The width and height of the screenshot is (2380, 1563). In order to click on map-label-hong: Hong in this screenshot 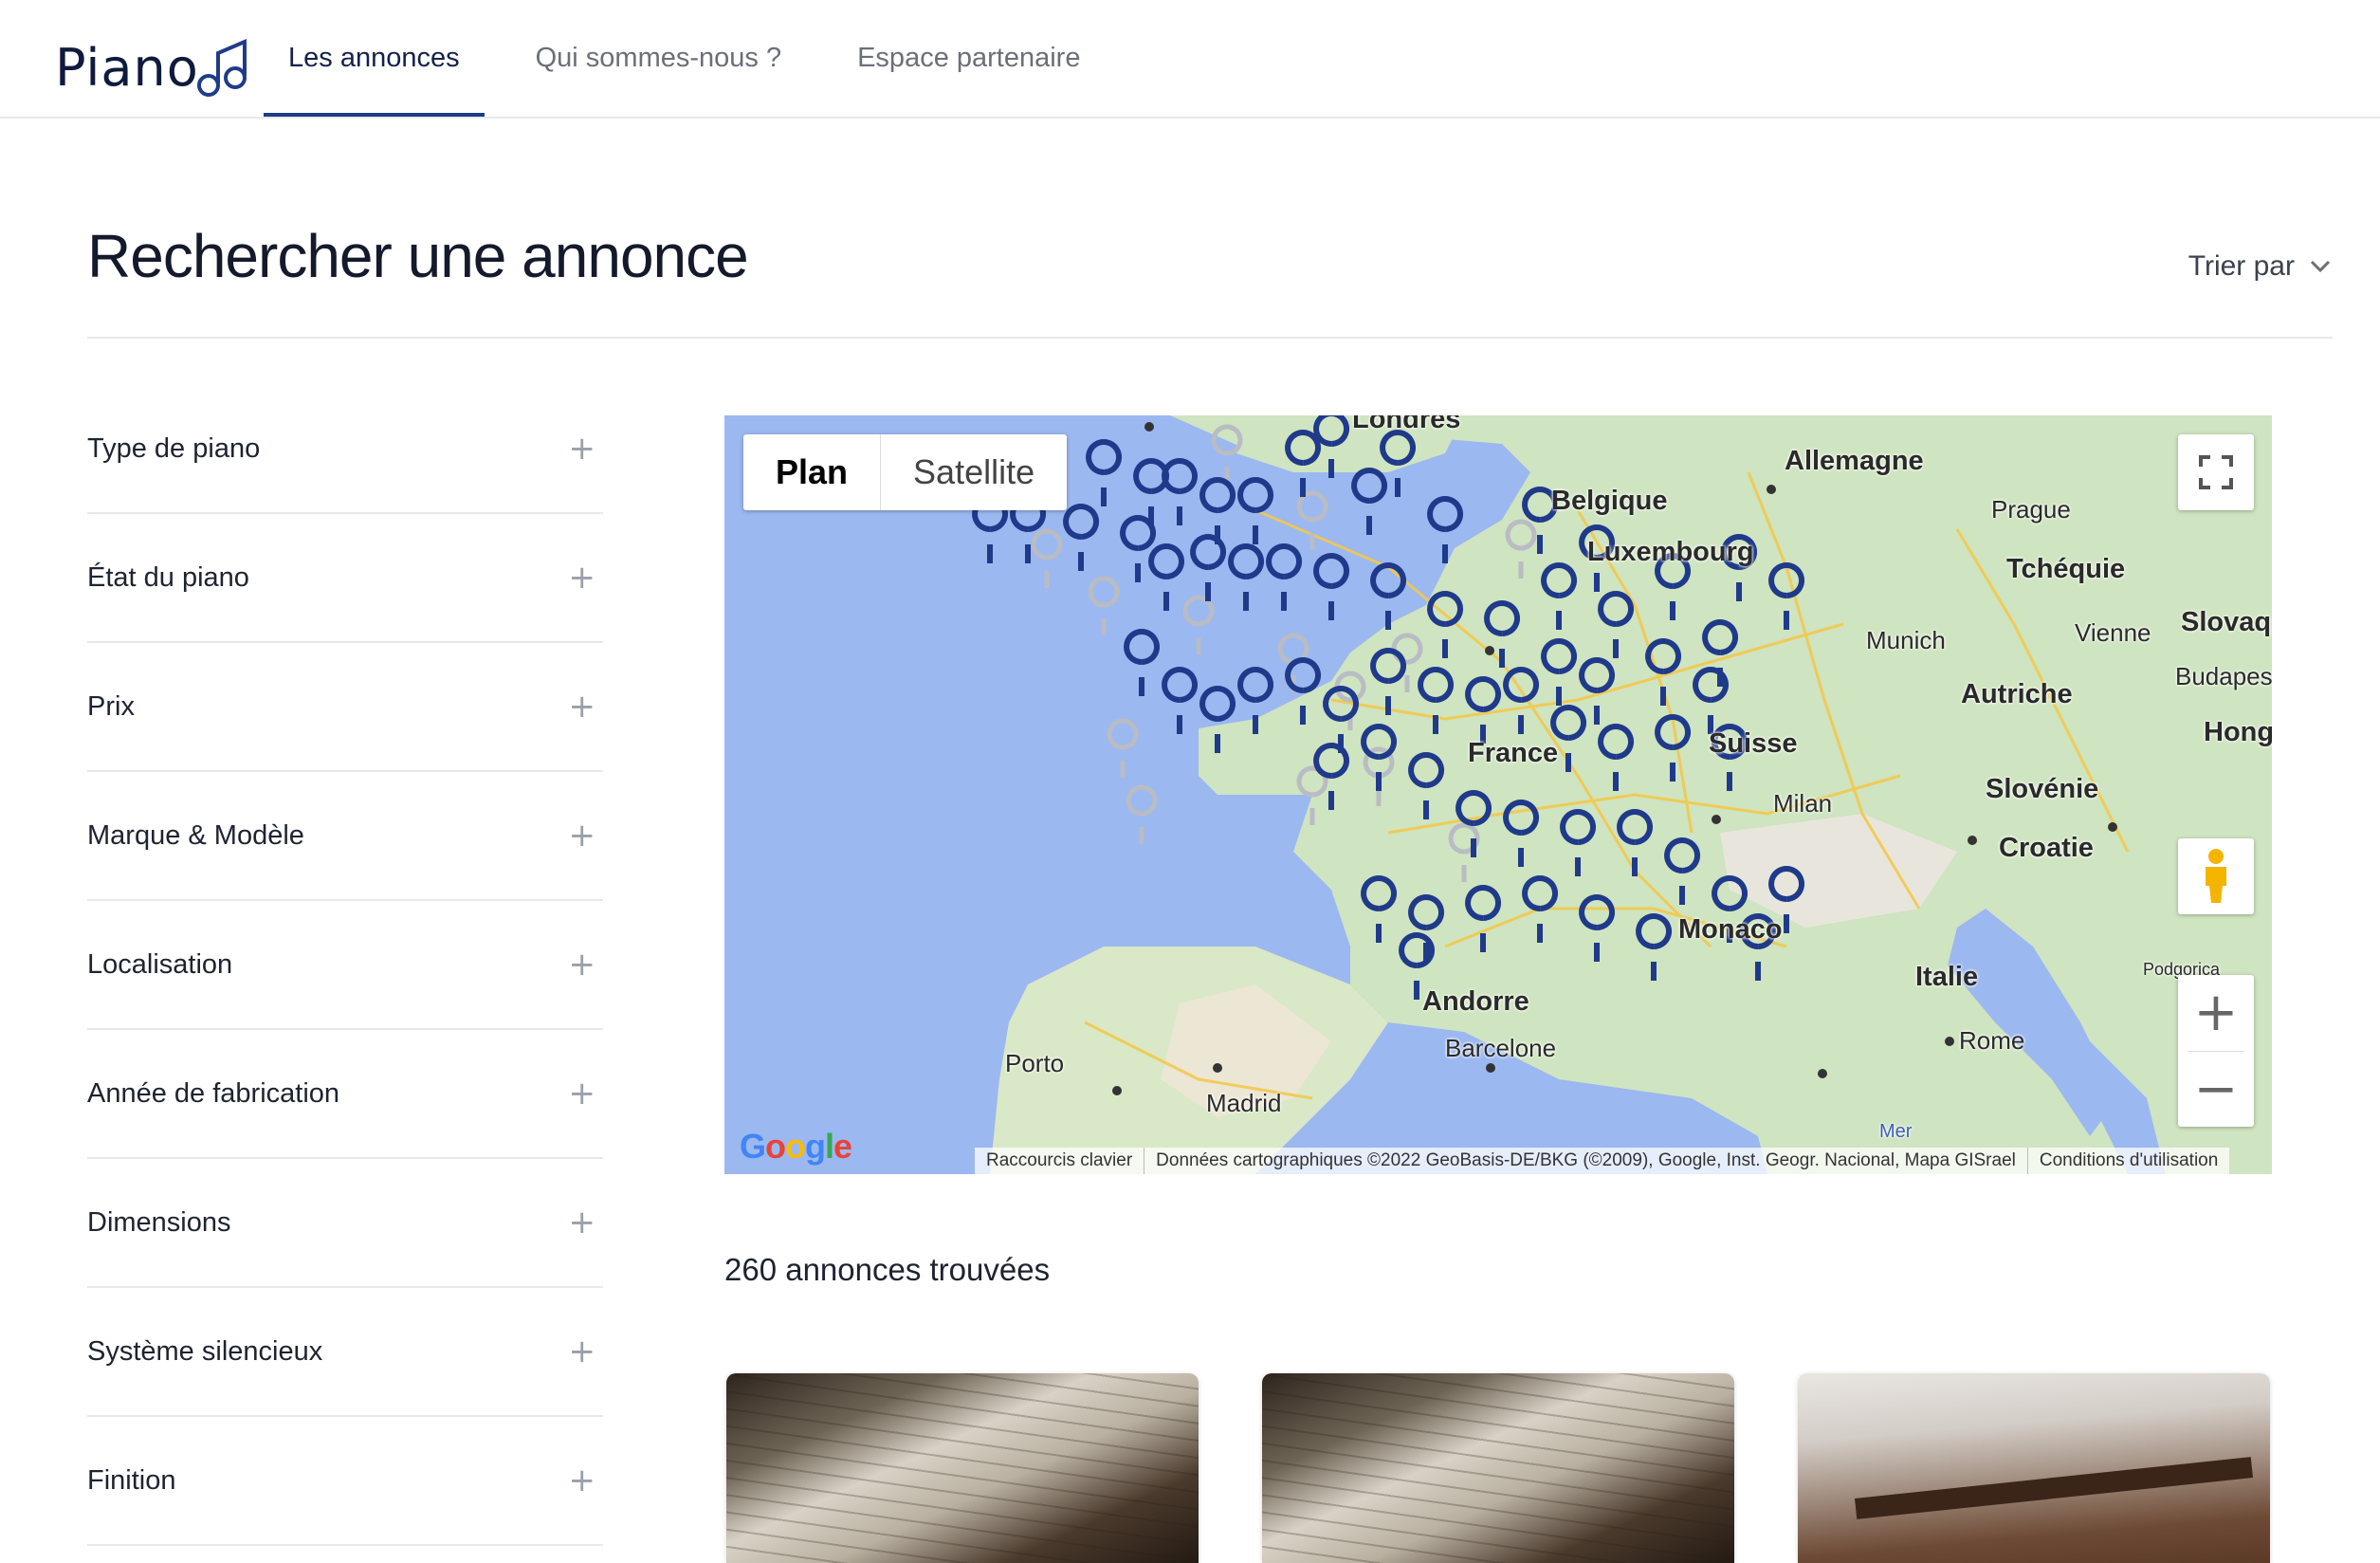, I will do `click(2238, 732)`.